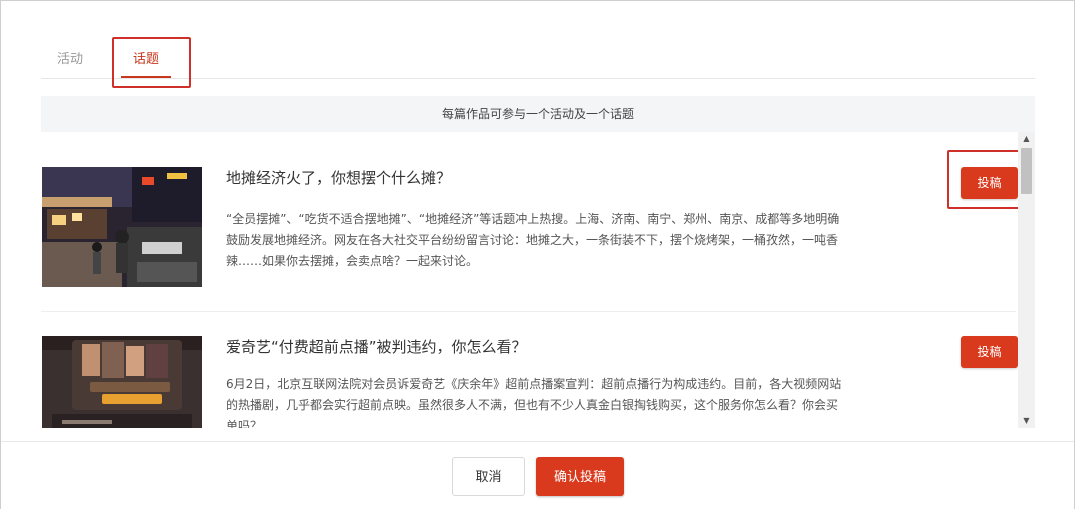 The image size is (1075, 509). What do you see at coordinates (1026, 139) in the screenshot?
I see `scroll-up-arrow-icon: ▲` at bounding box center [1026, 139].